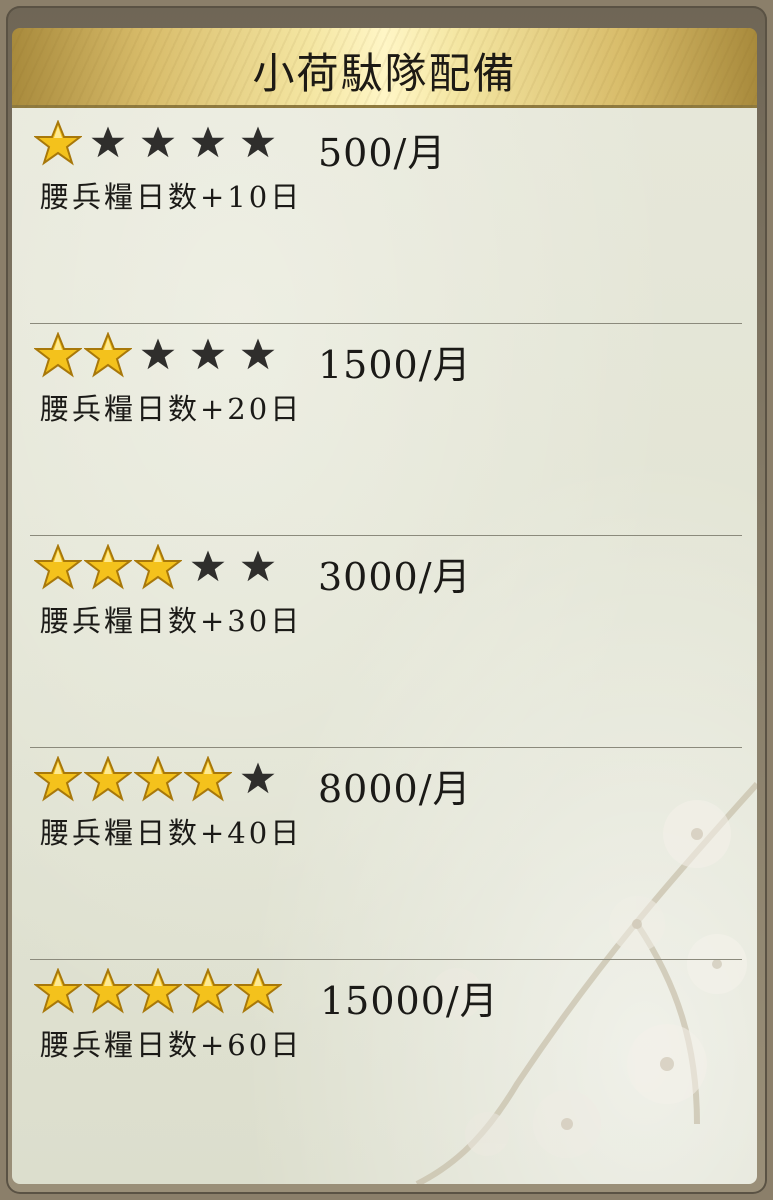 The width and height of the screenshot is (773, 1200). Describe the element at coordinates (382, 153) in the screenshot. I see `monthly-cost: 500/月` at that location.